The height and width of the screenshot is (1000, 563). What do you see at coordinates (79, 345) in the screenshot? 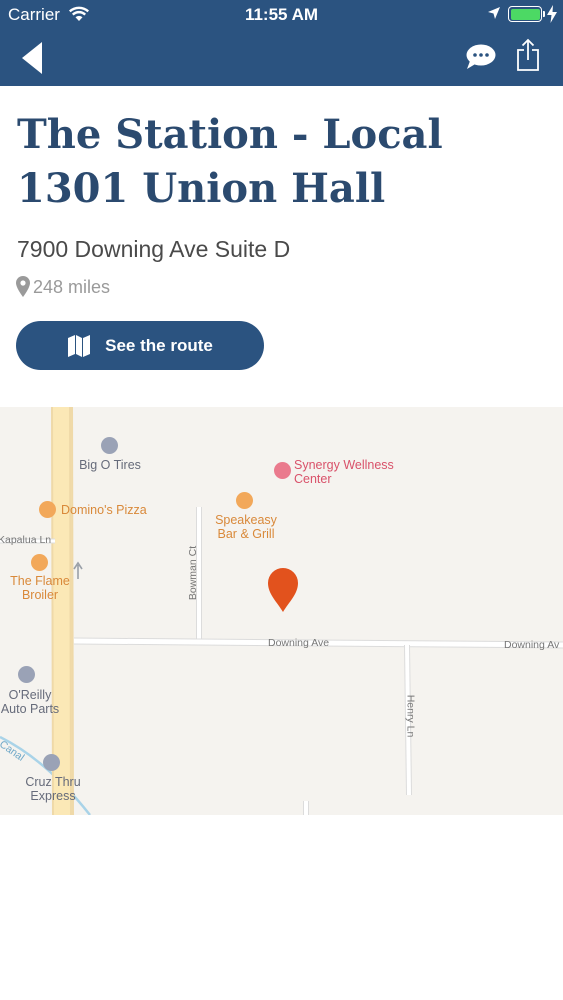
I see `map-icon` at bounding box center [79, 345].